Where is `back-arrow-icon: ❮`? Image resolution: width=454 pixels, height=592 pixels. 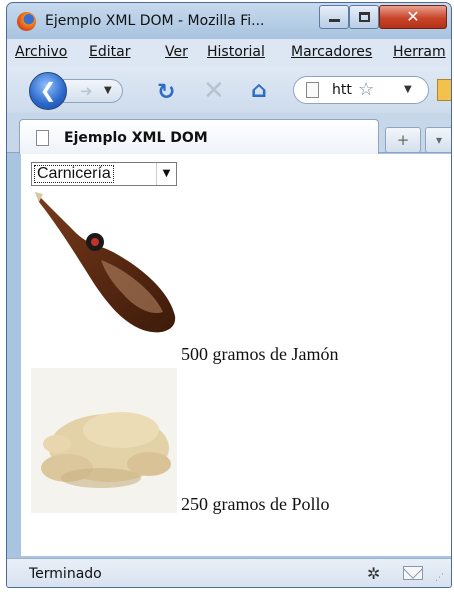 back-arrow-icon: ❮ is located at coordinates (48, 90).